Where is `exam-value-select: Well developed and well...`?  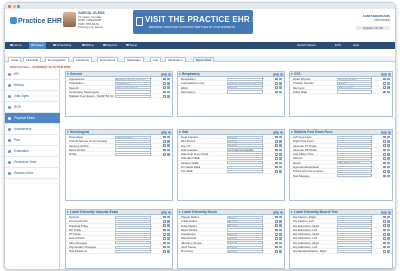 exam-value-select: Well developed and well... is located at coordinates (132, 79).